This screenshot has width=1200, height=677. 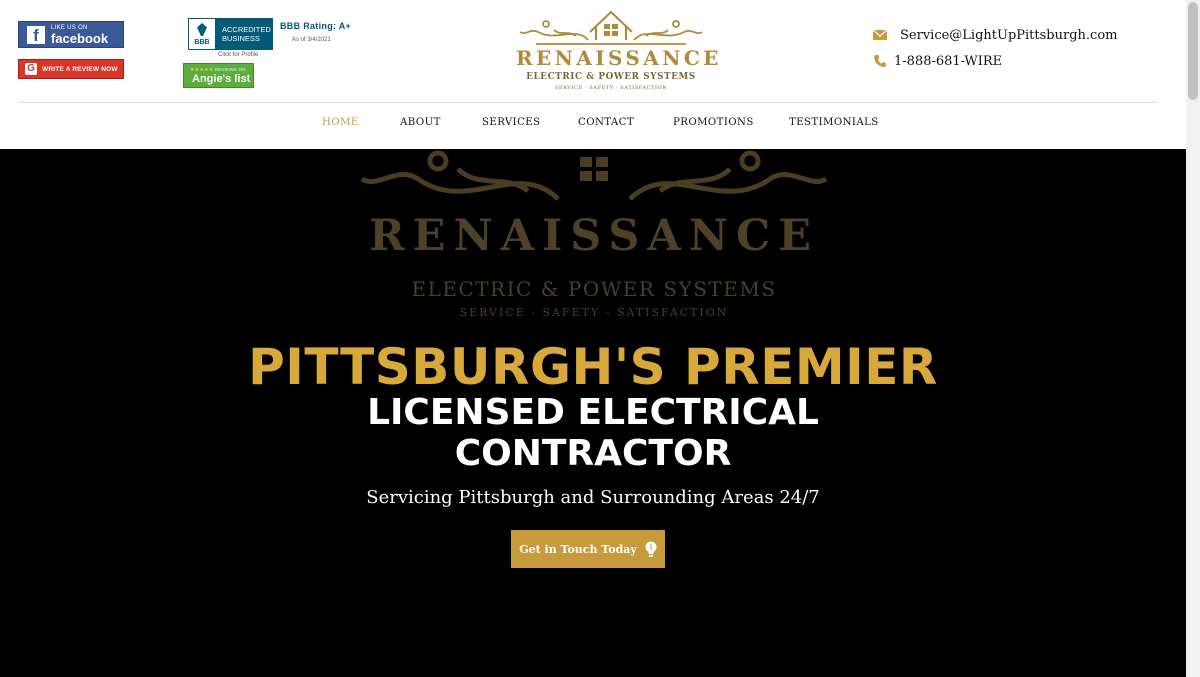 I want to click on bbb-torch-logo: BBB, so click(x=202, y=34).